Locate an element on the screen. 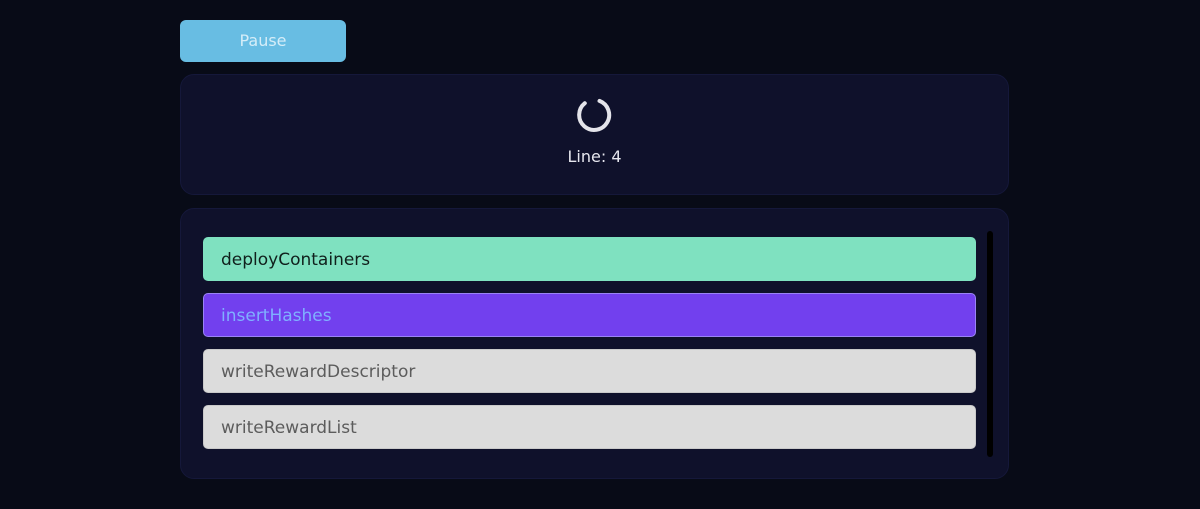 This screenshot has width=1200, height=509. task-list-scrollbar is located at coordinates (990, 344).